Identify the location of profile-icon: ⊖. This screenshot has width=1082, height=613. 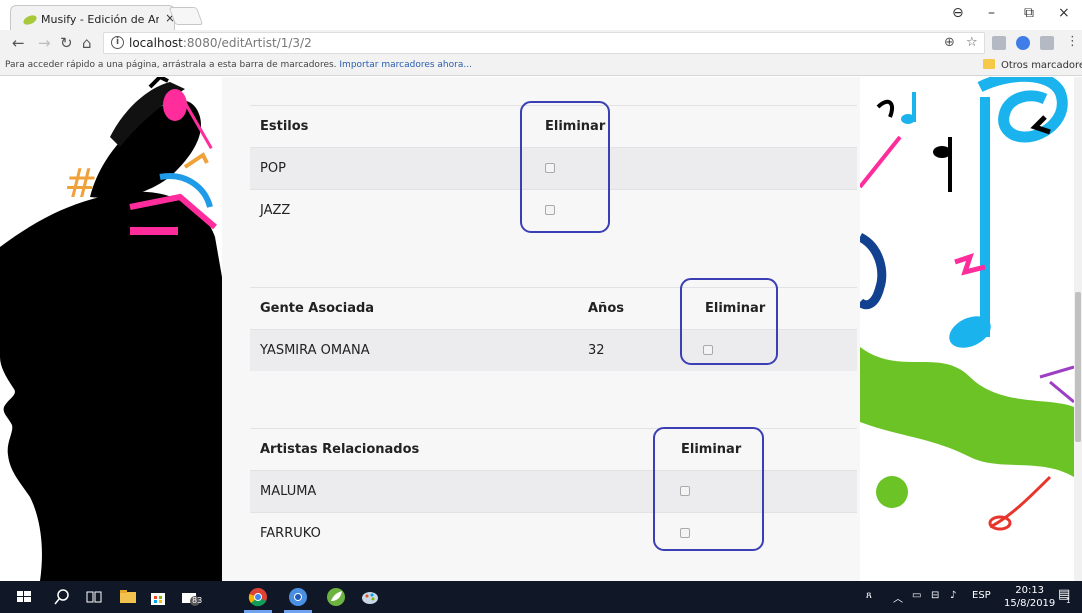
(958, 13).